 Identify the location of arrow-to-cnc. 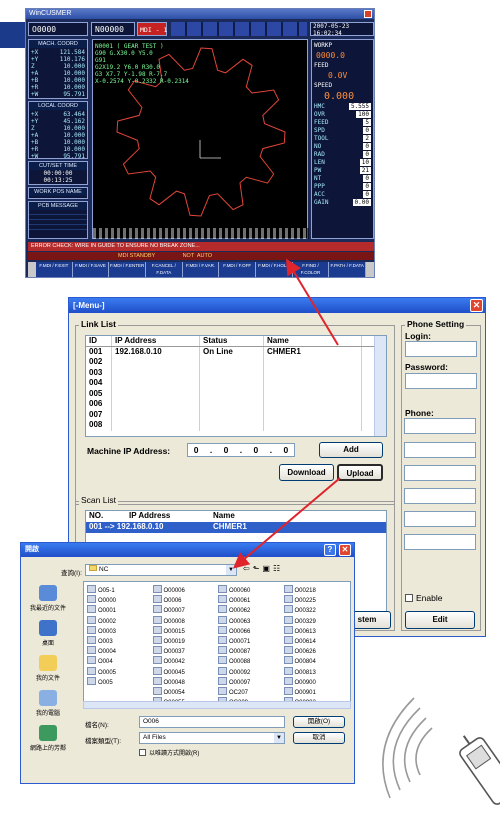
(312, 302).